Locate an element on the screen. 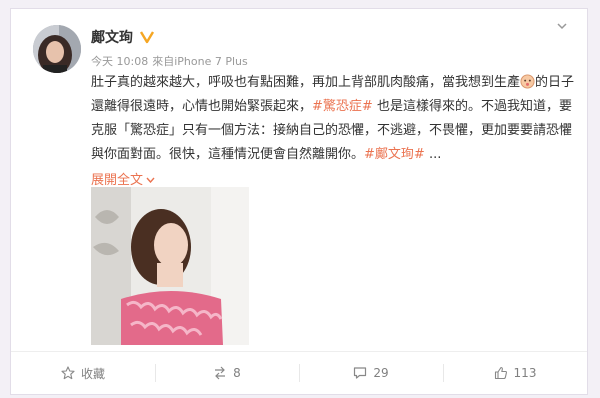 The height and width of the screenshot is (398, 600). hashtag-link: #鄺文珣# is located at coordinates (394, 154).